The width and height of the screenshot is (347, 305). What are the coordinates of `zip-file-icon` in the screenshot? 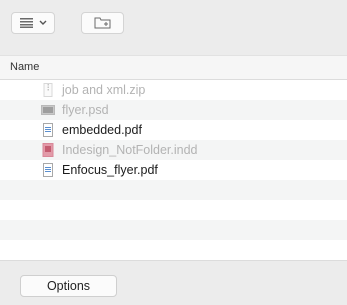 It's located at (48, 90).